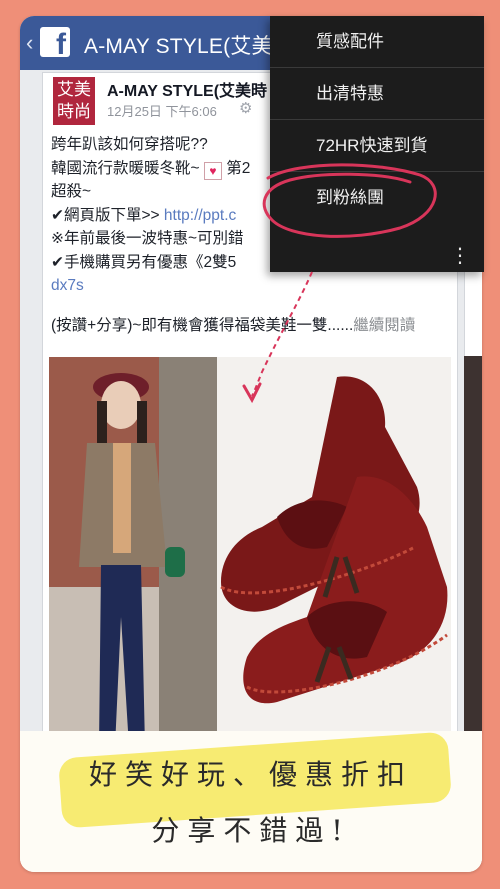 This screenshot has height=889, width=500. I want to click on share-text: (按讚+分享)~即有機會獲得福袋美鞋一雙......繼續閱讀, so click(233, 324).